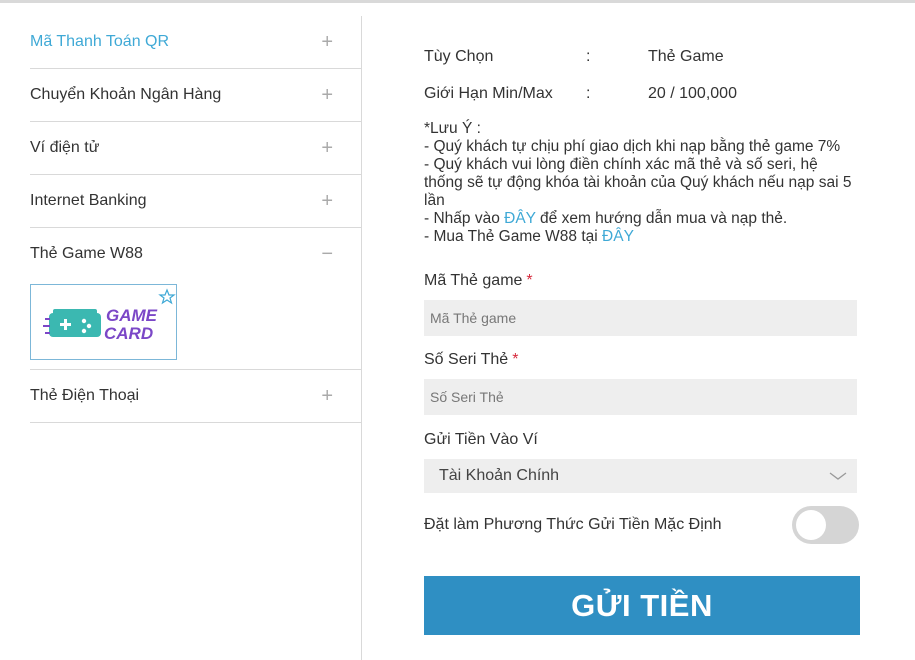 This screenshot has width=915, height=660. I want to click on guide-link: ĐÂY, so click(520, 218).